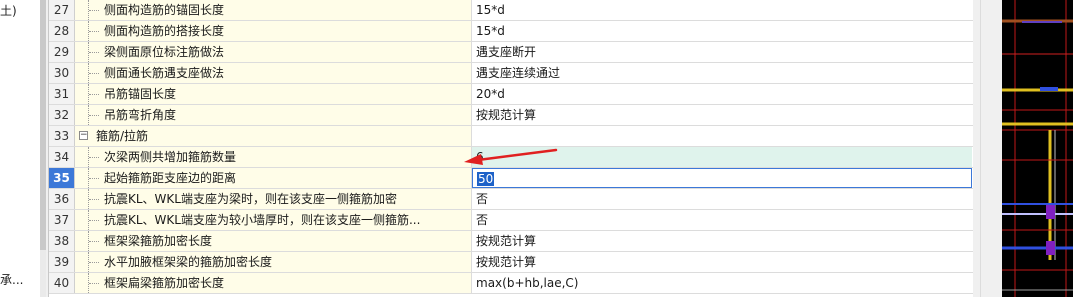 Image resolution: width=1073 pixels, height=297 pixels. I want to click on property-name-cell: 吊筋锚固长度, so click(273, 94).